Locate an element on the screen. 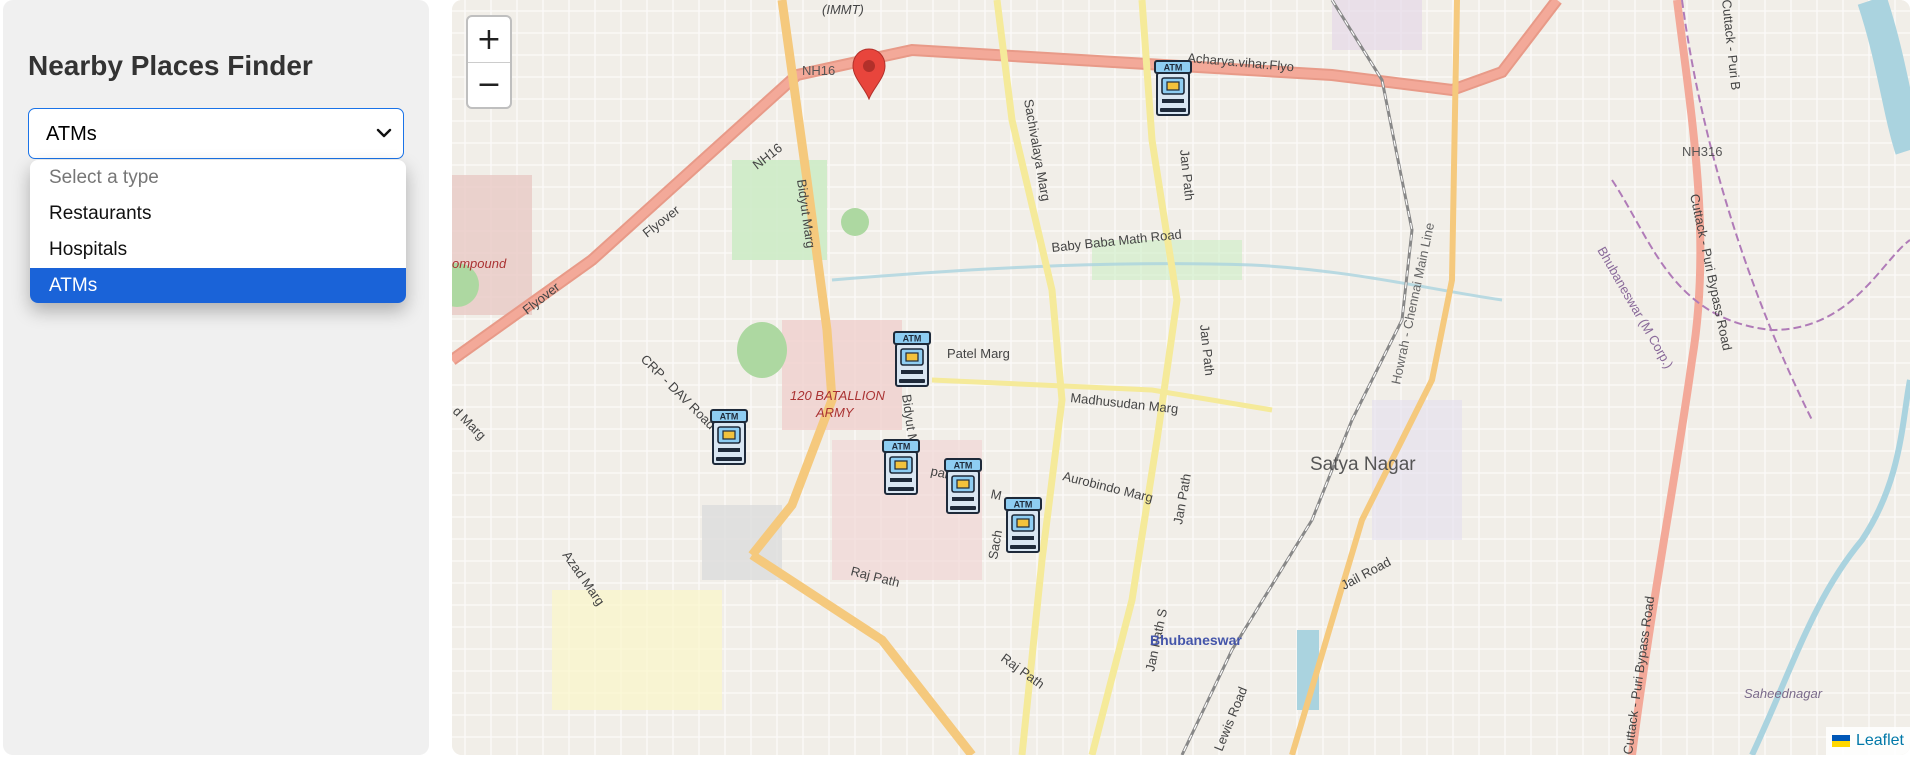 The height and width of the screenshot is (765, 1910). place-type-dropdown: Select a type Restaurants Hospitals ATMs is located at coordinates (218, 231).